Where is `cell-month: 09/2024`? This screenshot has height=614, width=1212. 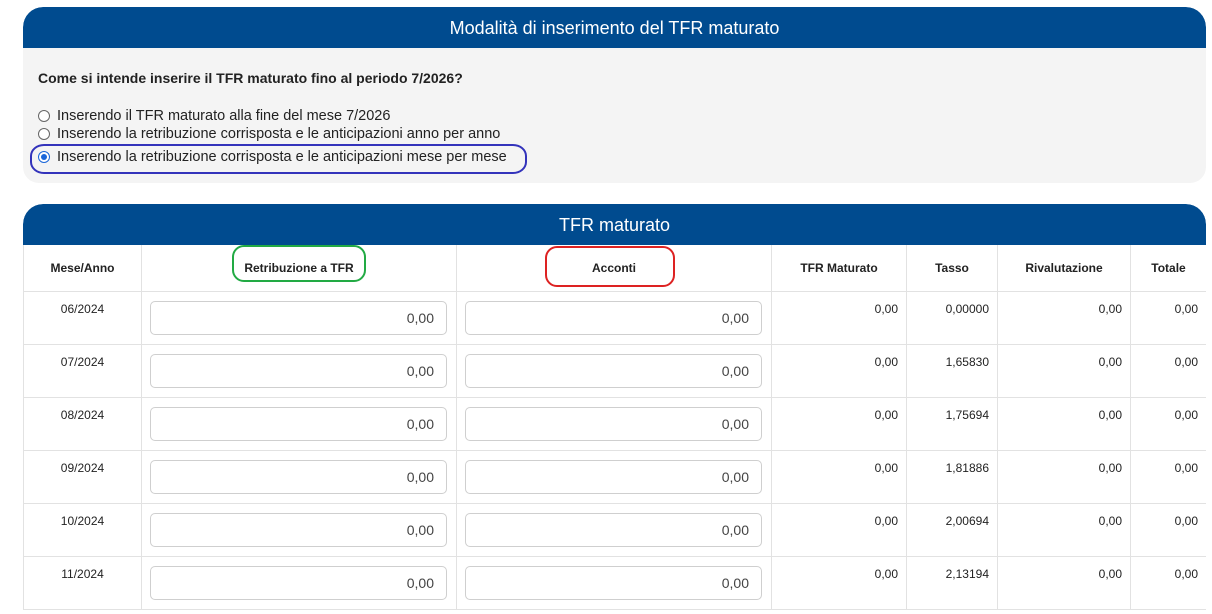
cell-month: 09/2024 is located at coordinates (82, 477).